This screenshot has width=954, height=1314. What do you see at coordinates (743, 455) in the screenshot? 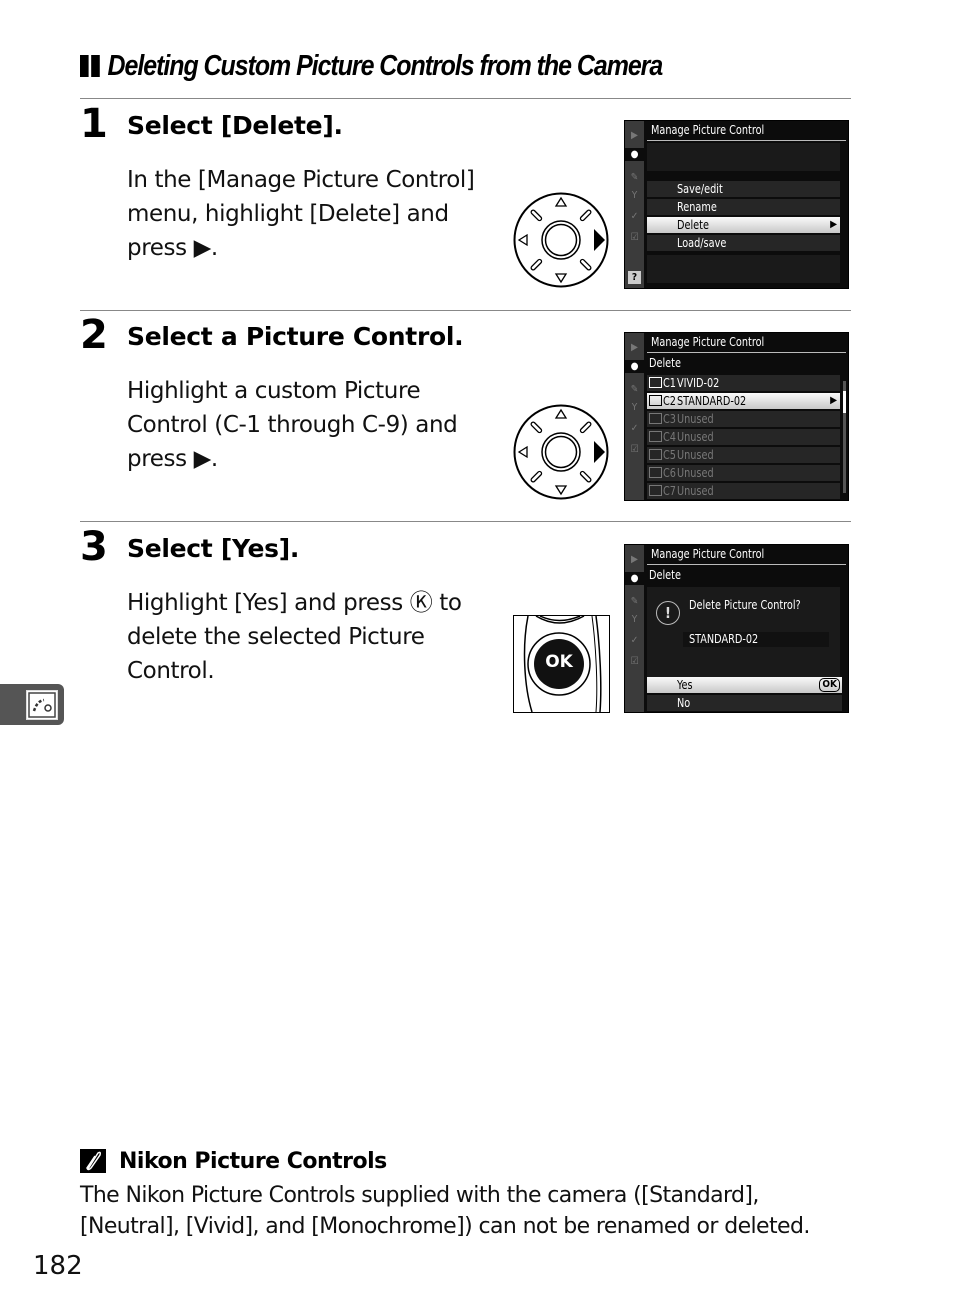
I see `picture-control-item: C5 Unused` at bounding box center [743, 455].